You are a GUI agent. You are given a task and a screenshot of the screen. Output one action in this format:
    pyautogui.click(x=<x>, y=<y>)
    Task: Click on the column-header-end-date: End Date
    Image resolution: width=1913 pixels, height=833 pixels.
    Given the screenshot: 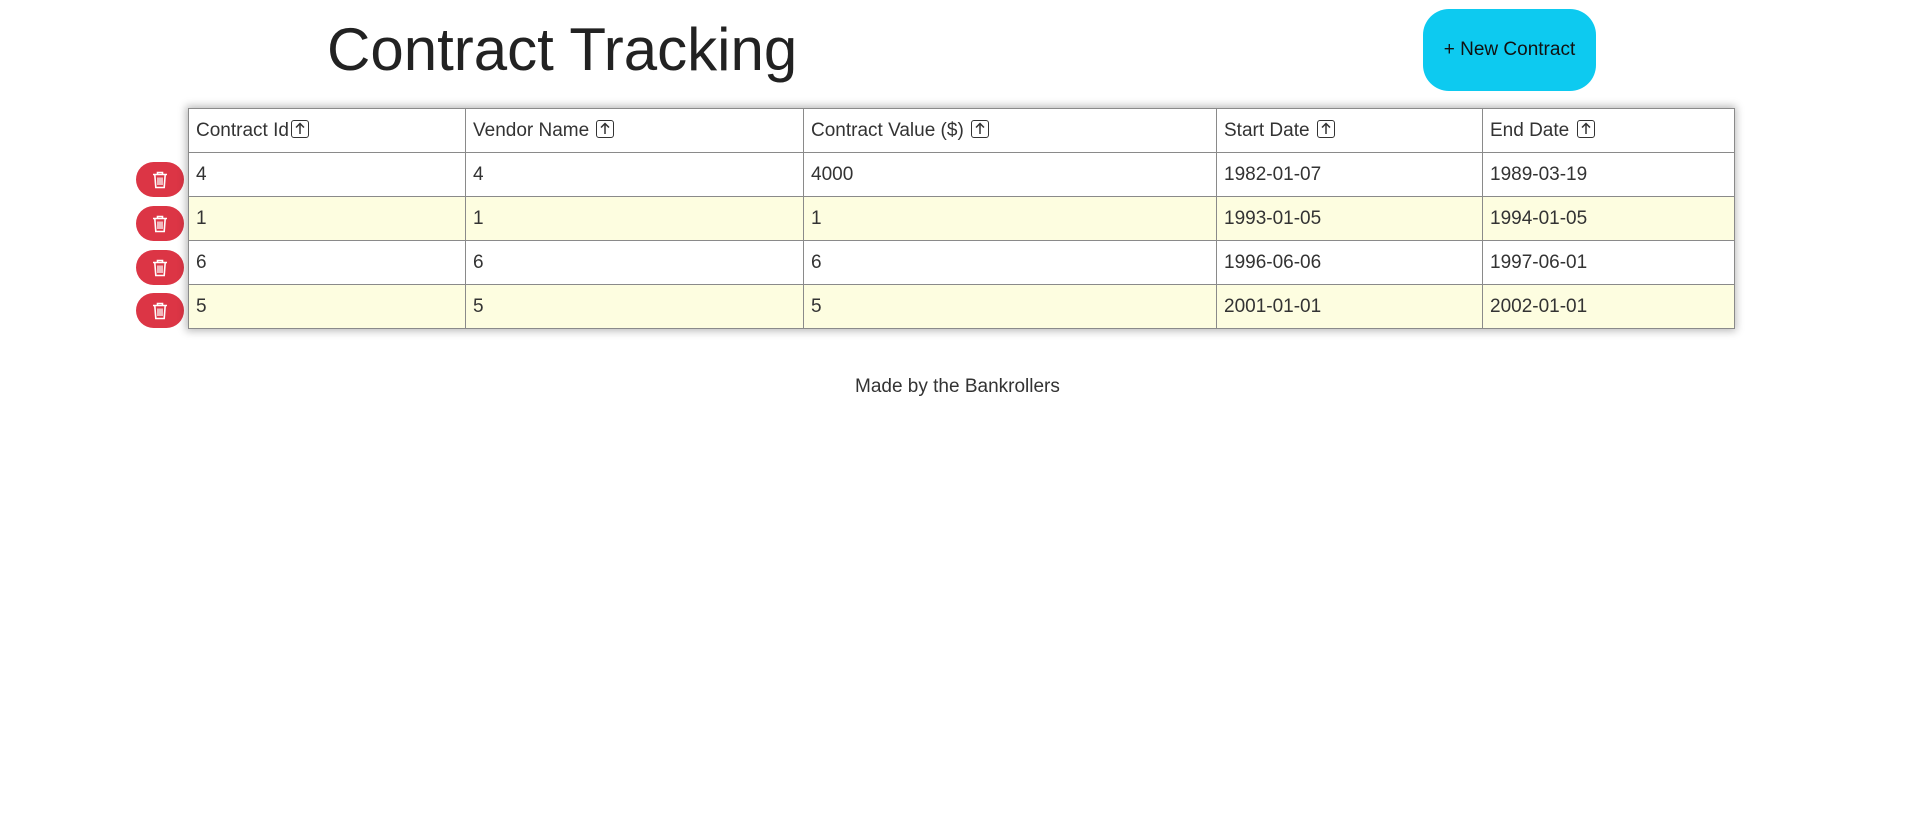 What is the action you would take?
    pyautogui.click(x=1608, y=130)
    